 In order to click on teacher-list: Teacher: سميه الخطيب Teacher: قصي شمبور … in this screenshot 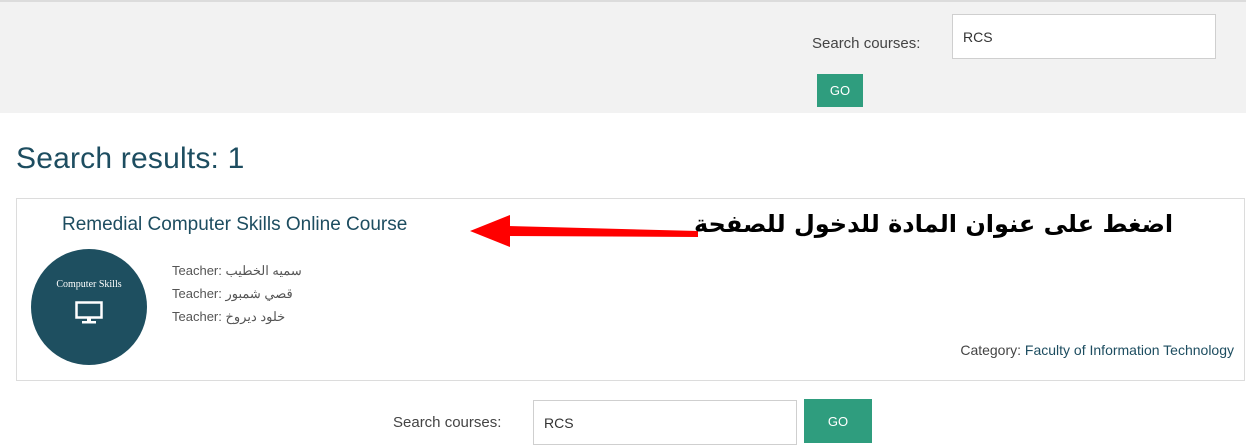, I will do `click(237, 293)`.